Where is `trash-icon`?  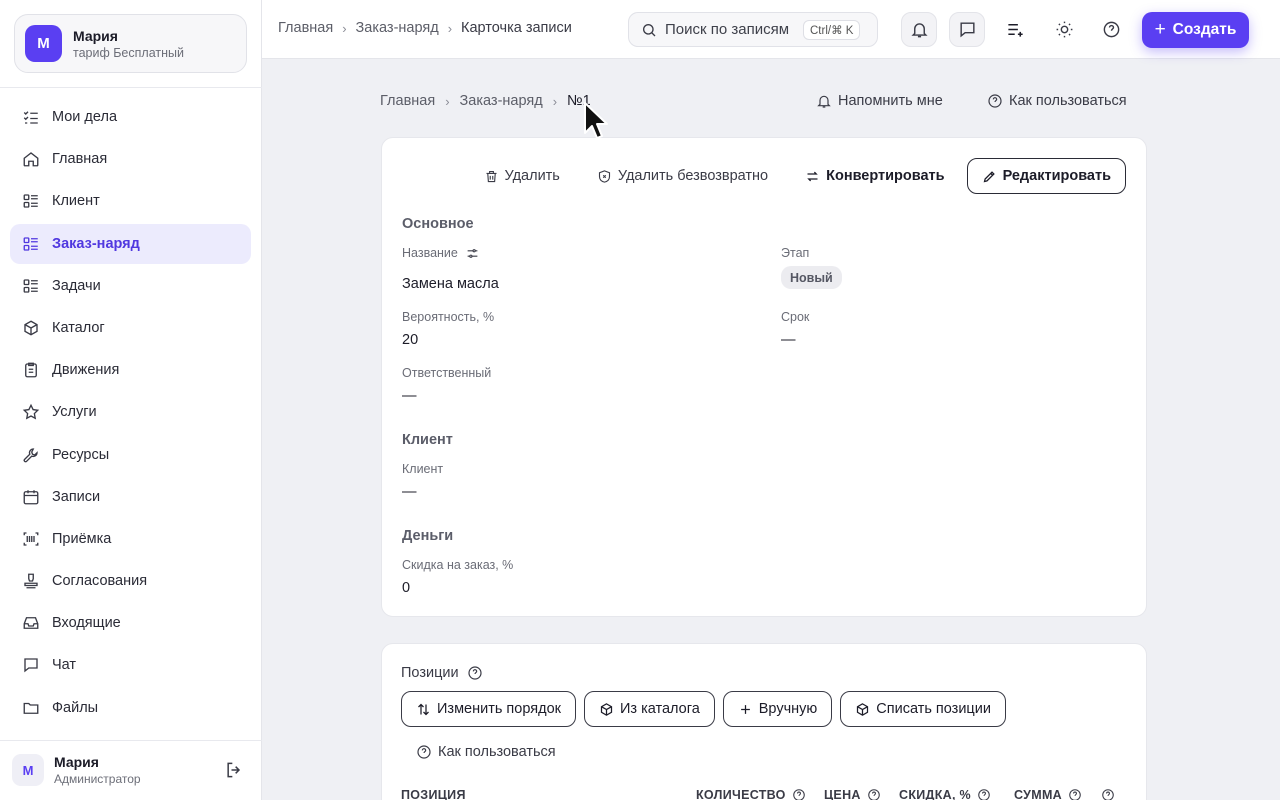 trash-icon is located at coordinates (491, 176).